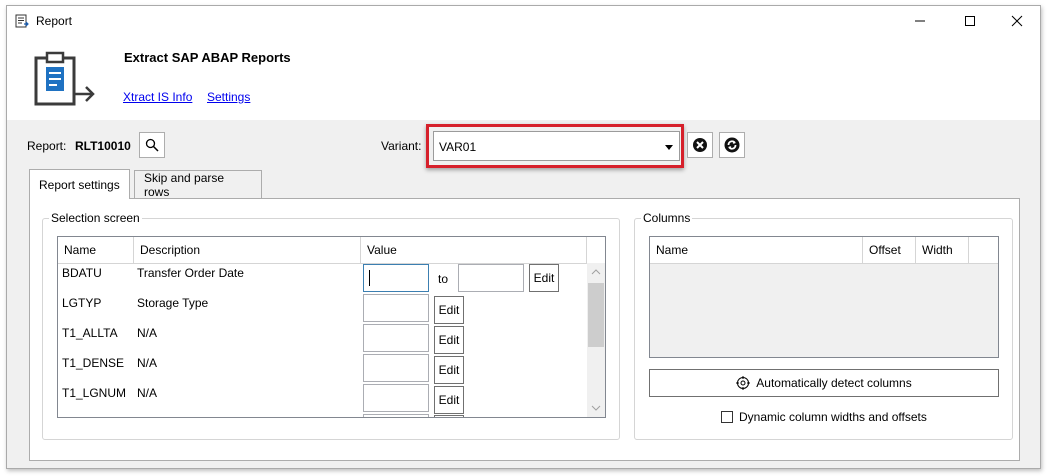  I want to click on clipboard-arrow-icon, so click(65, 79).